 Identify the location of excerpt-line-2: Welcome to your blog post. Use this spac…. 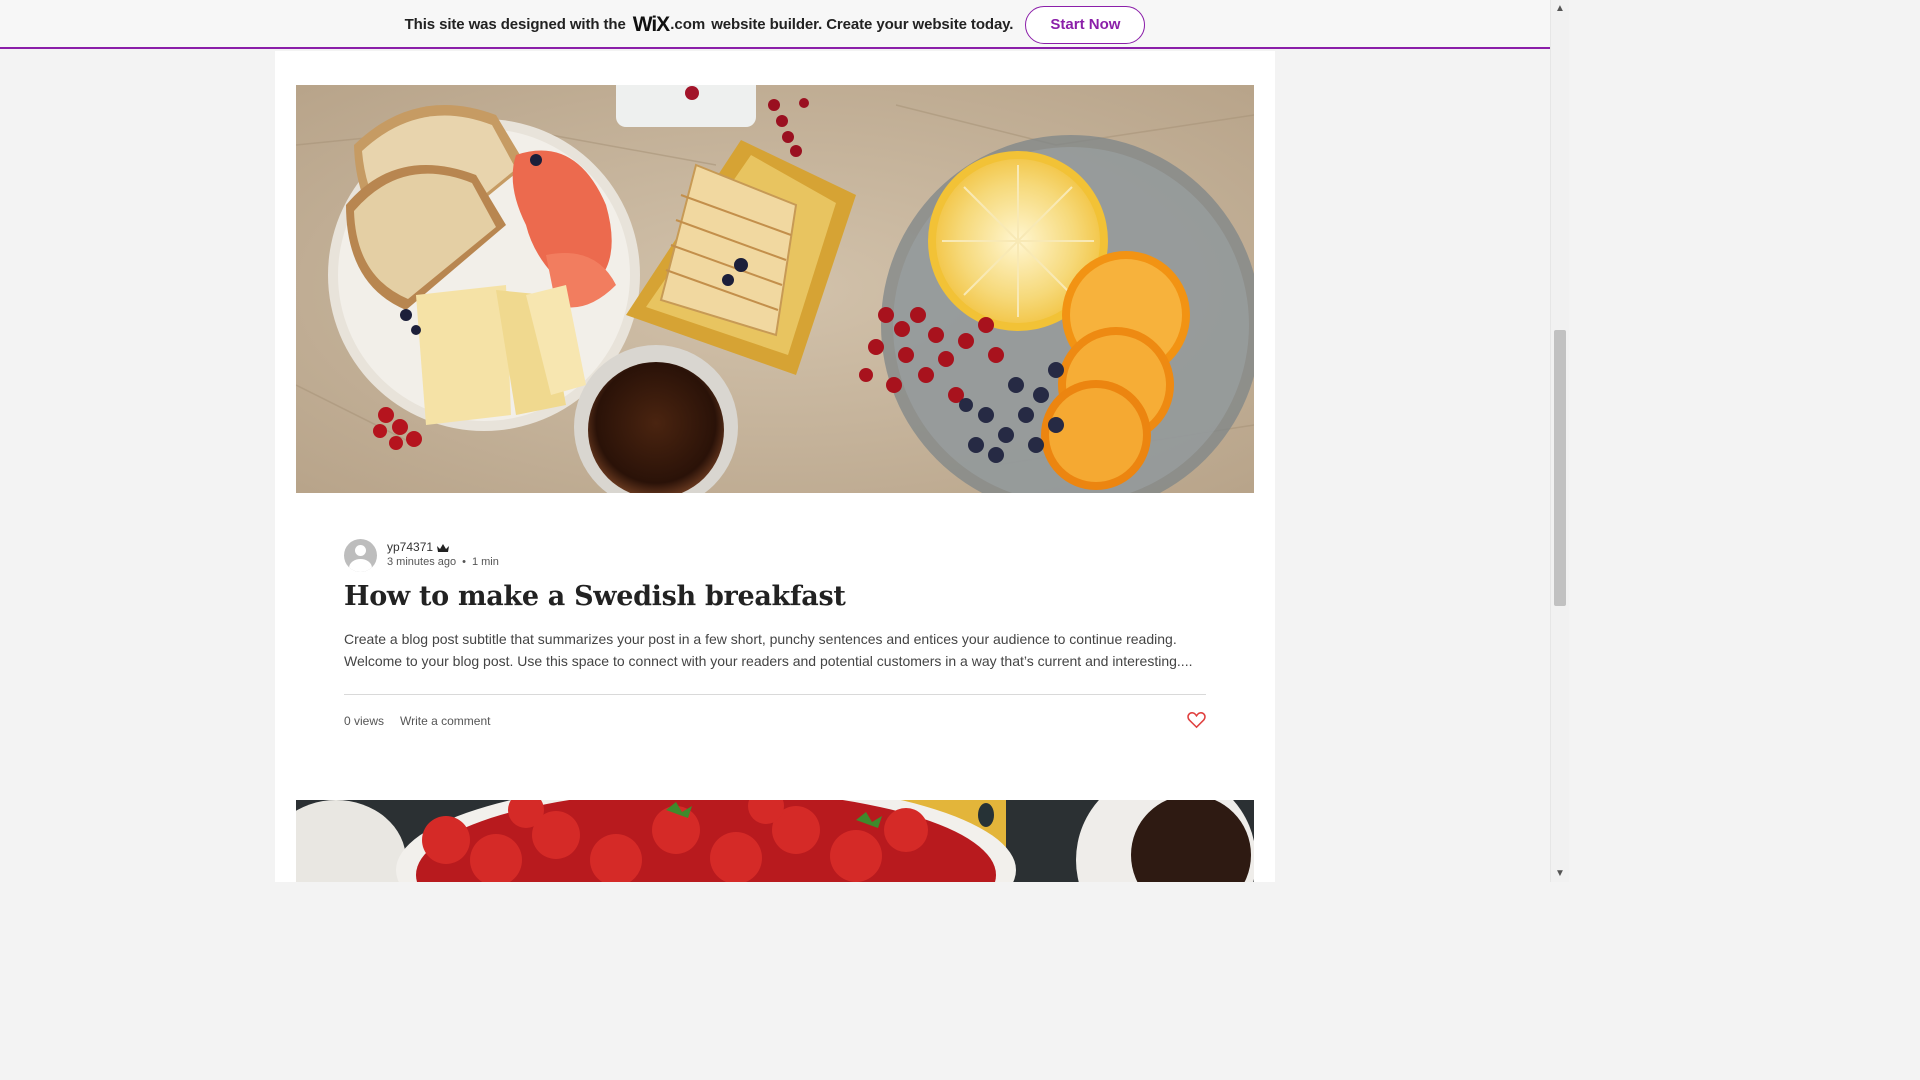
(768, 660).